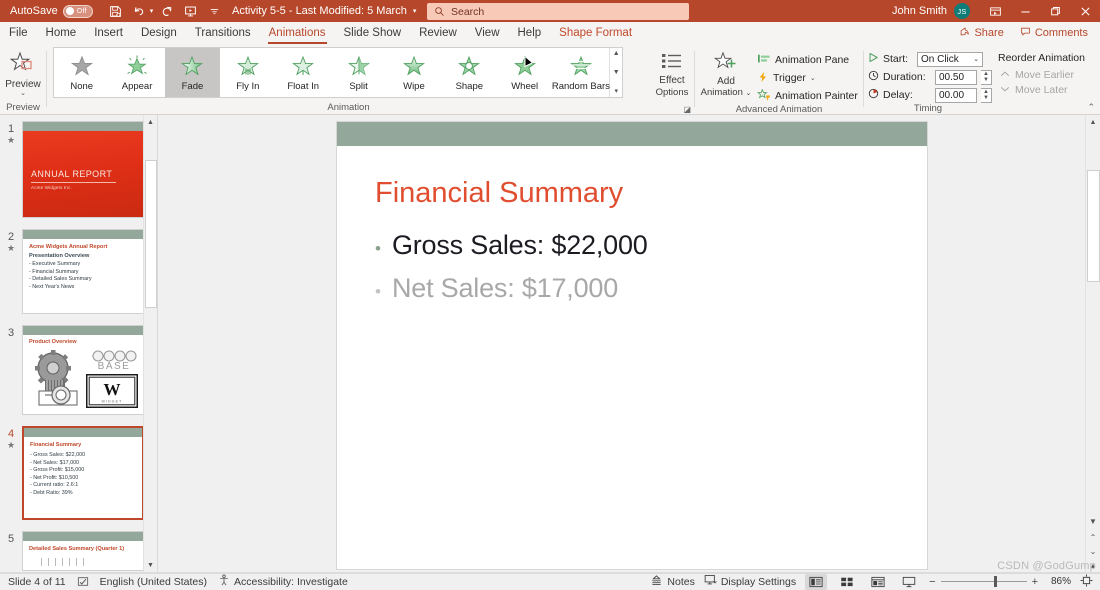 Image resolution: width=1100 pixels, height=590 pixels. Describe the element at coordinates (373, 33) in the screenshot. I see `tab-slide-show: Slide Show` at that location.